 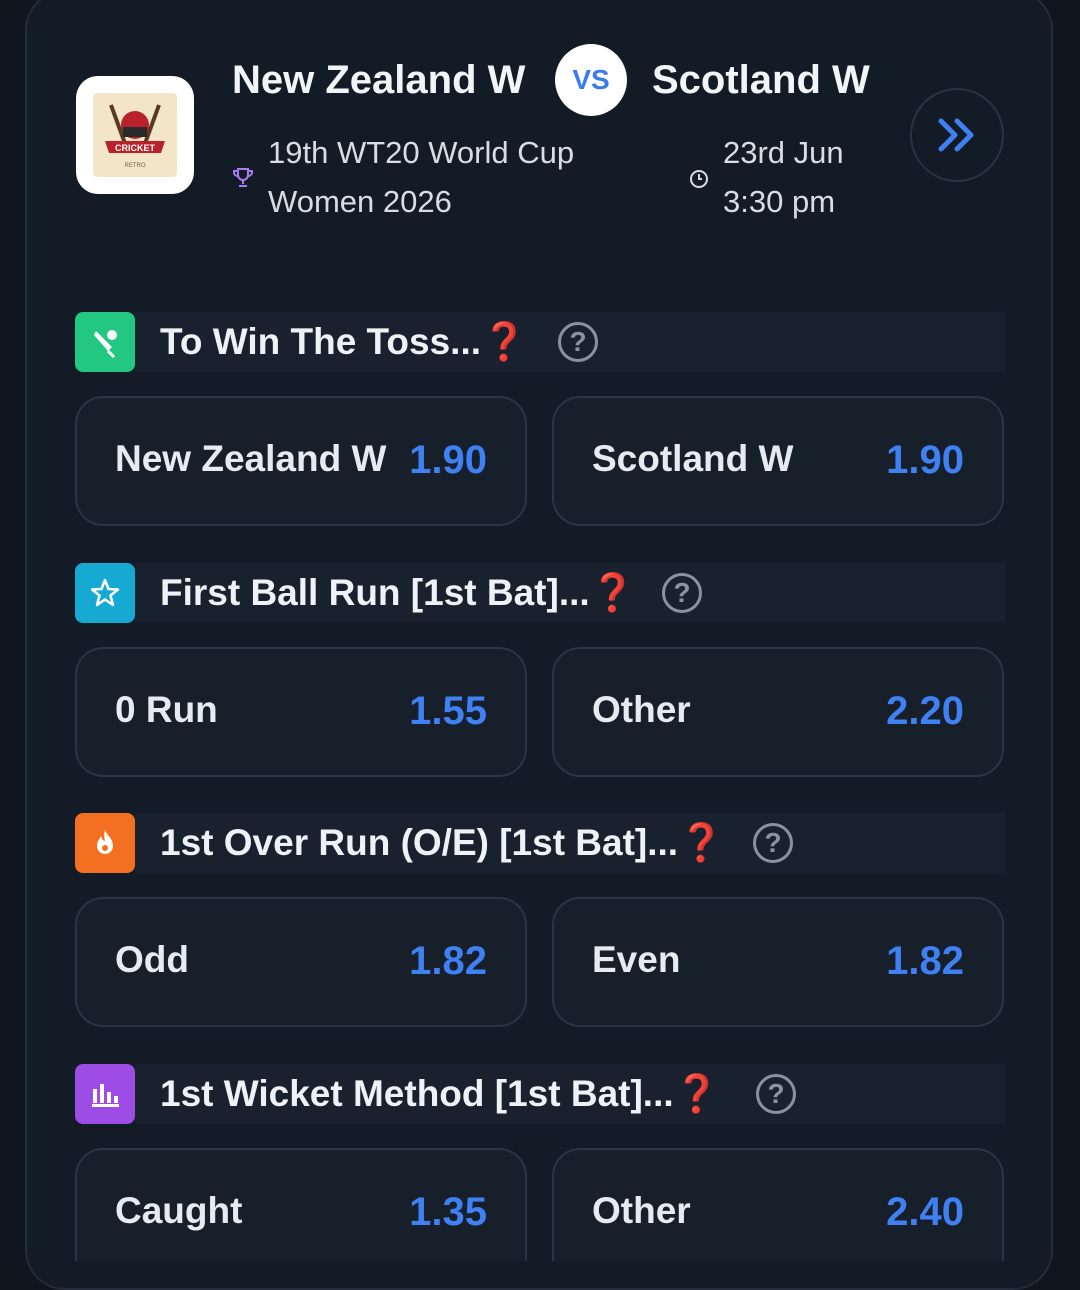 I want to click on market-title: First Ball Run [1st Bat]...❓, so click(x=398, y=592).